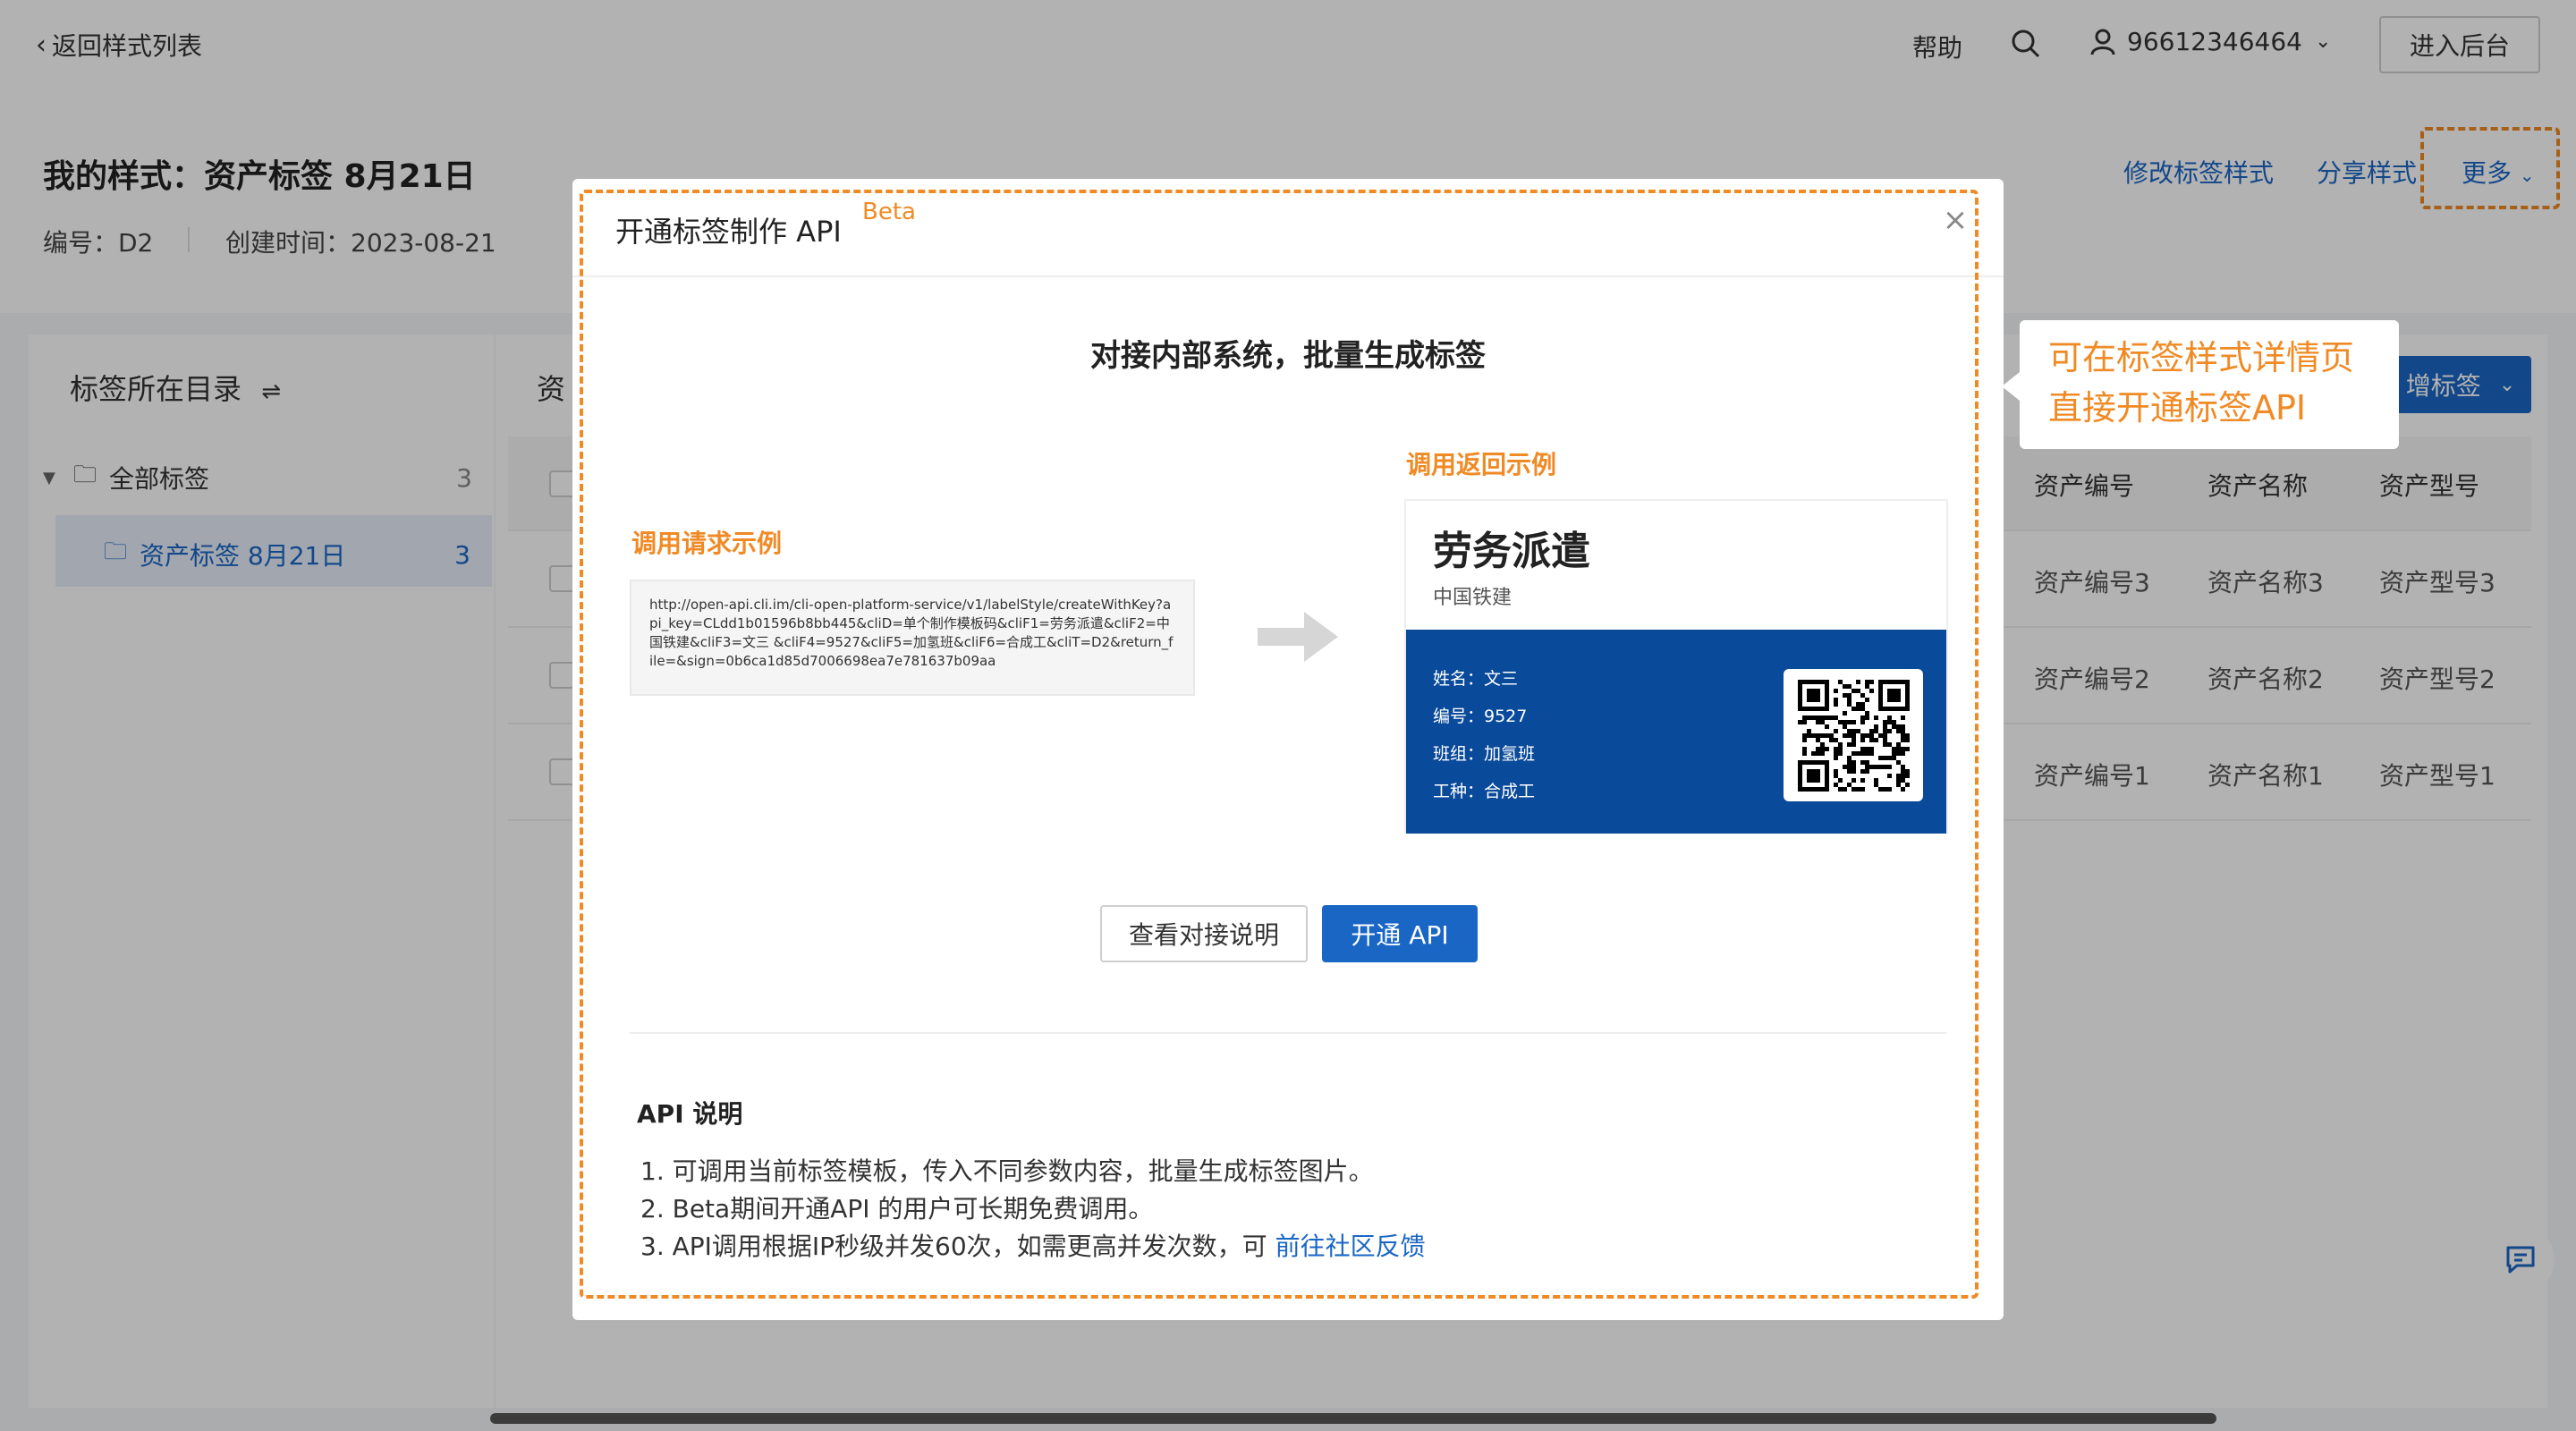 The width and height of the screenshot is (2576, 1431). I want to click on callout-tip: 可在标签样式详情页 直接开通标签API, so click(2209, 385).